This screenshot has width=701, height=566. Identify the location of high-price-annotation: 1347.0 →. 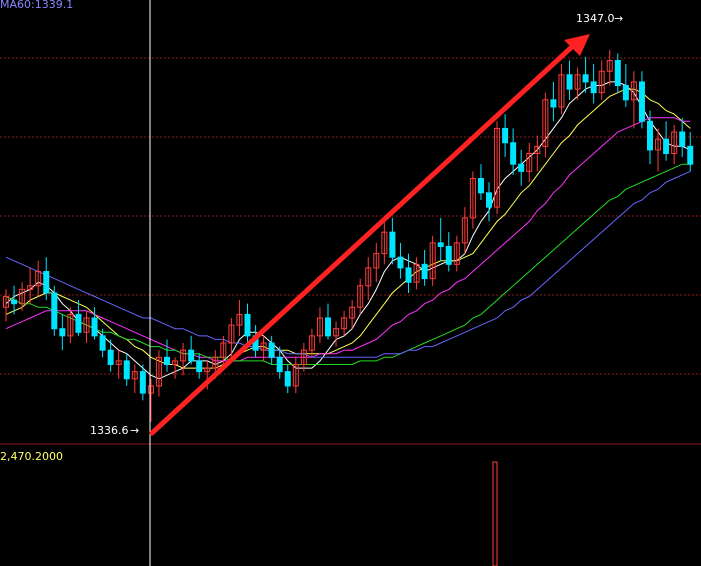
(599, 18).